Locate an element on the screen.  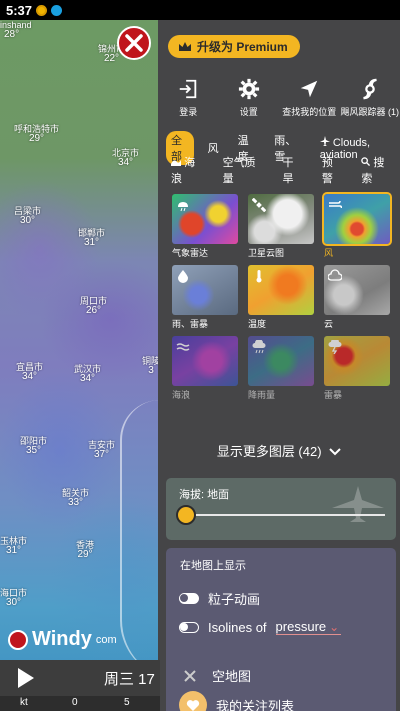
filter-search: 搜索 is located at coordinates (377, 170).